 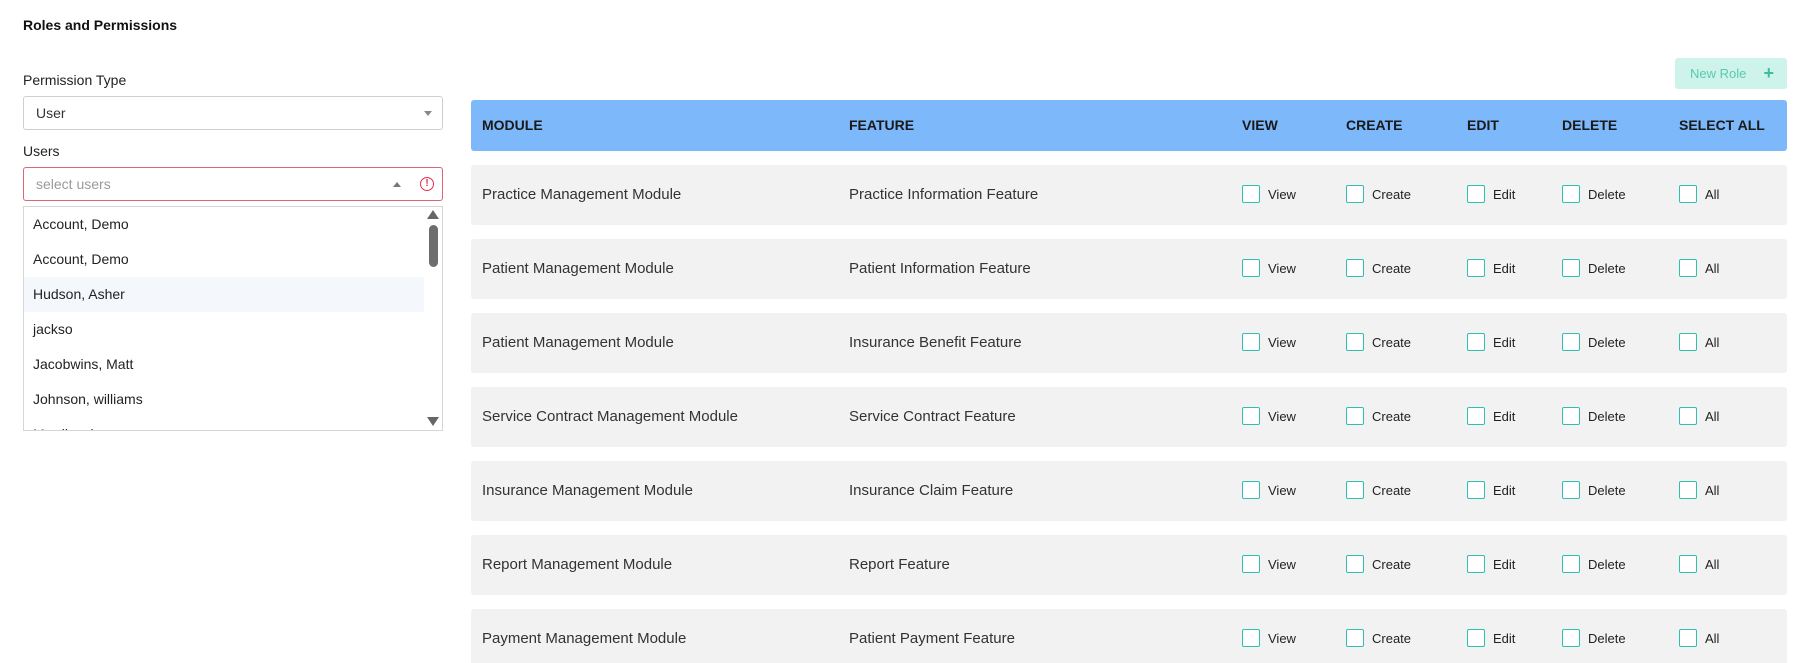 I want to click on chevron-up-icon, so click(x=397, y=184).